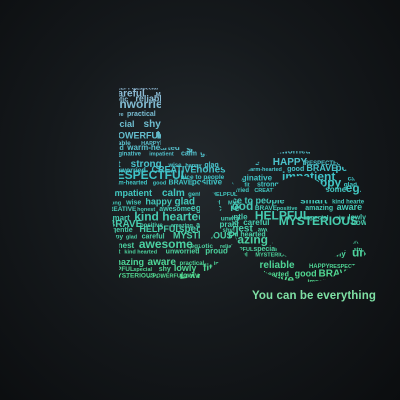 The width and height of the screenshot is (400, 400). What do you see at coordinates (328, 189) in the screenshot?
I see `cloud-word: awesome` at bounding box center [328, 189].